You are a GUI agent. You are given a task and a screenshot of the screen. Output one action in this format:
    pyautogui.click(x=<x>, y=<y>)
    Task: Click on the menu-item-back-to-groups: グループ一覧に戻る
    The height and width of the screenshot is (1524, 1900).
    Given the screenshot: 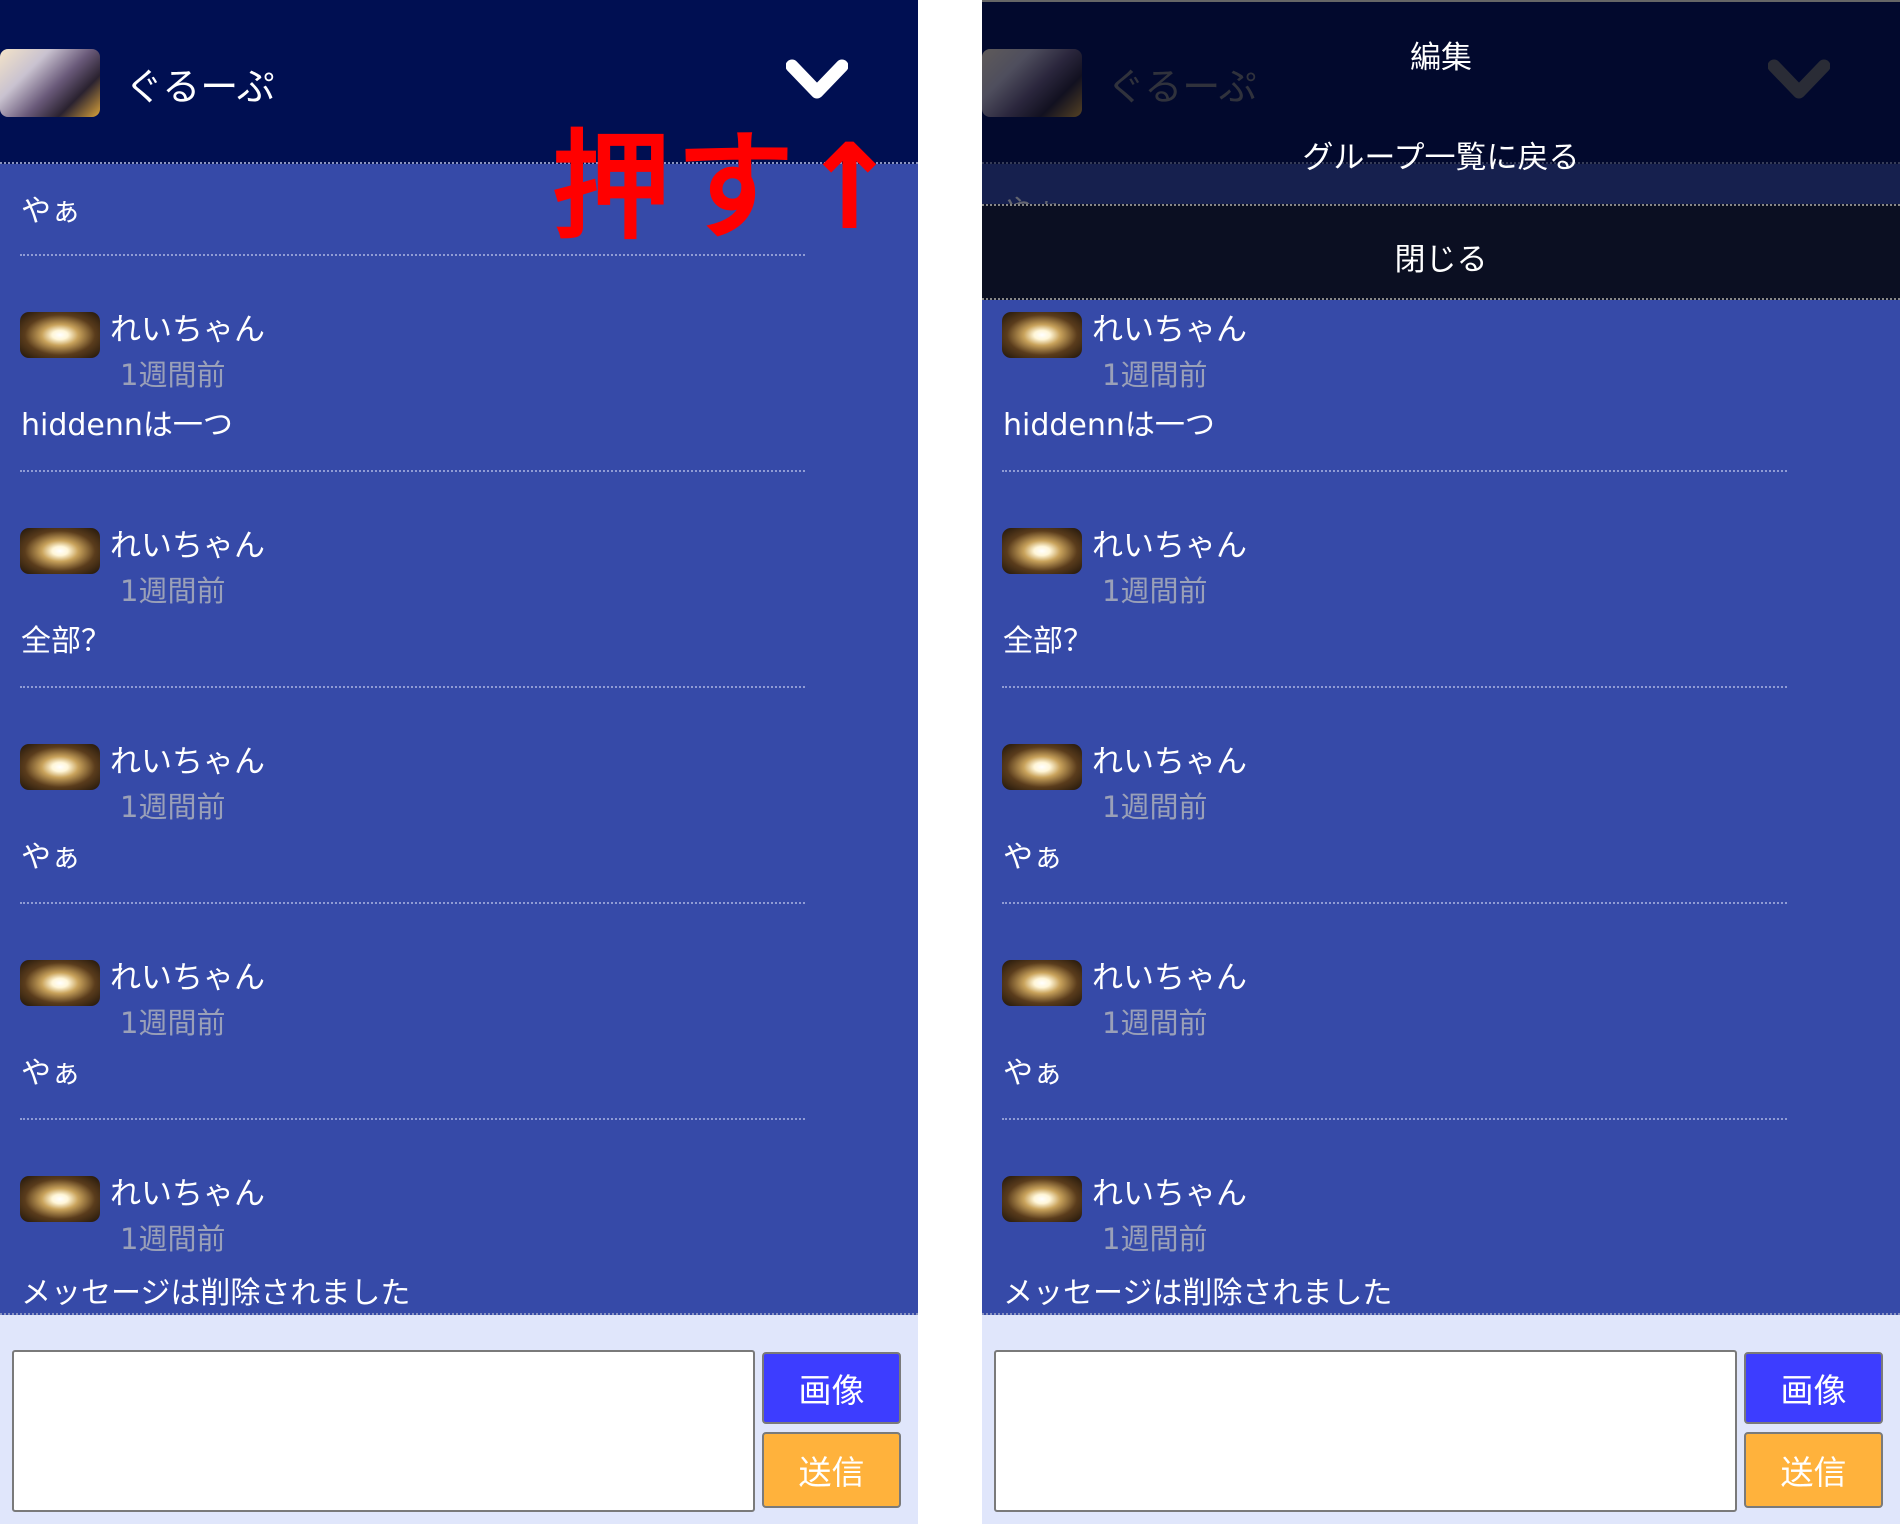 What is the action you would take?
    pyautogui.click(x=1441, y=154)
    